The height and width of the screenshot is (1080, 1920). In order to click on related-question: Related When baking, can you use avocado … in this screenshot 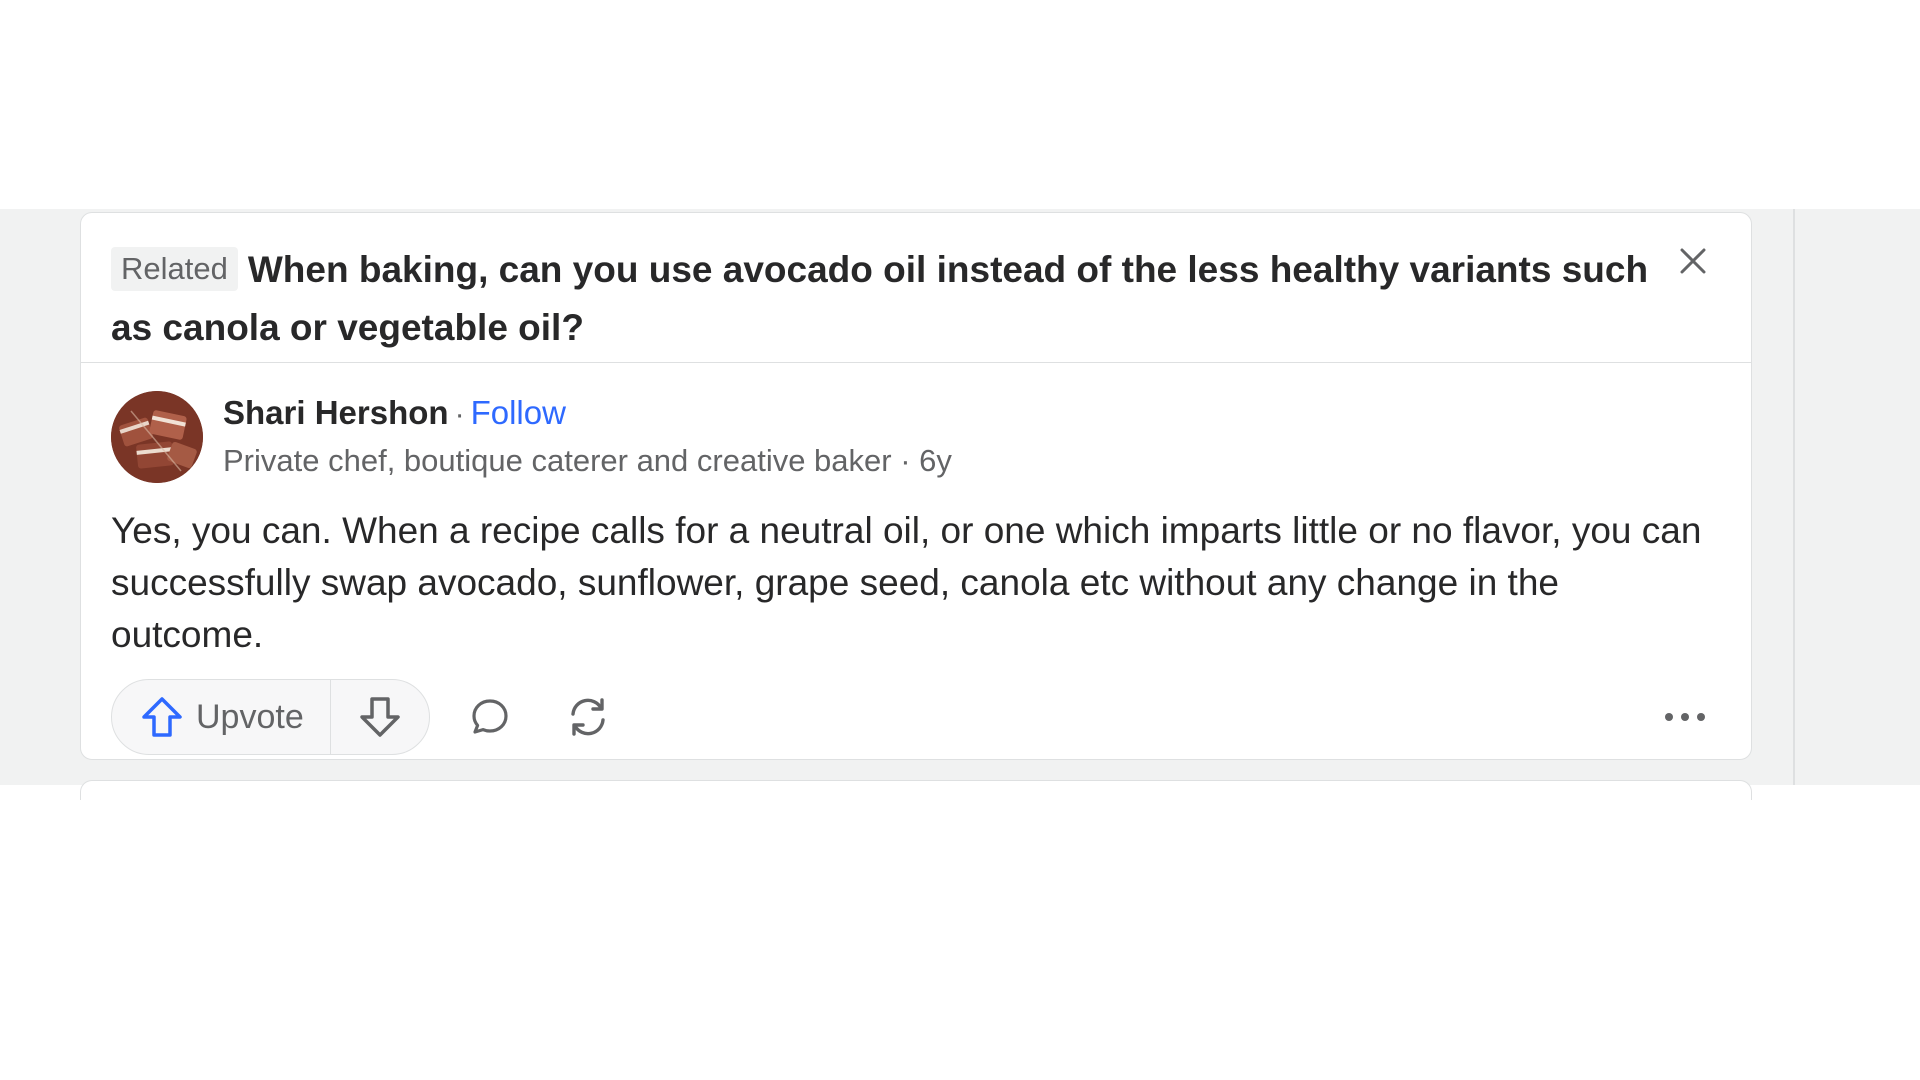, I will do `click(886, 299)`.